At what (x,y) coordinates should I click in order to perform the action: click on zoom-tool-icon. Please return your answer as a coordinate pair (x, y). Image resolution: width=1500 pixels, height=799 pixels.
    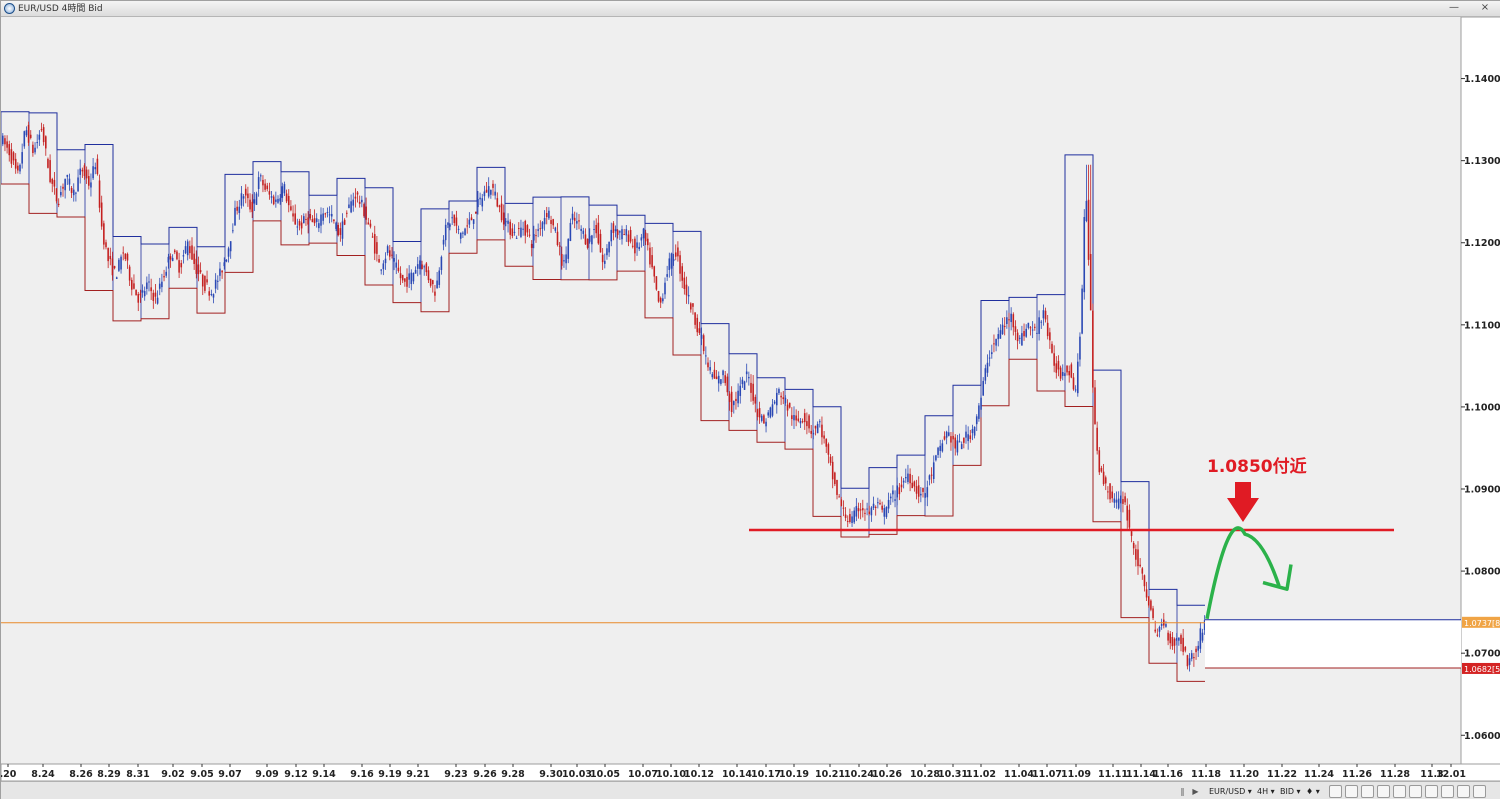
    Looking at the image, I should click on (1351, 791).